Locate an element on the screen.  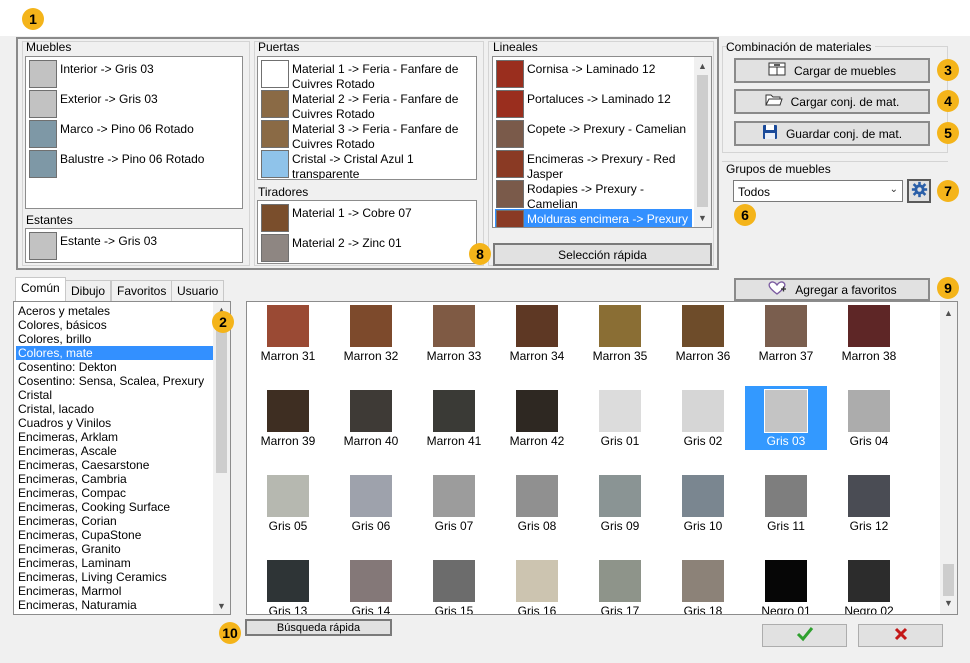
category-item: Aceros y metales is located at coordinates (114, 311).